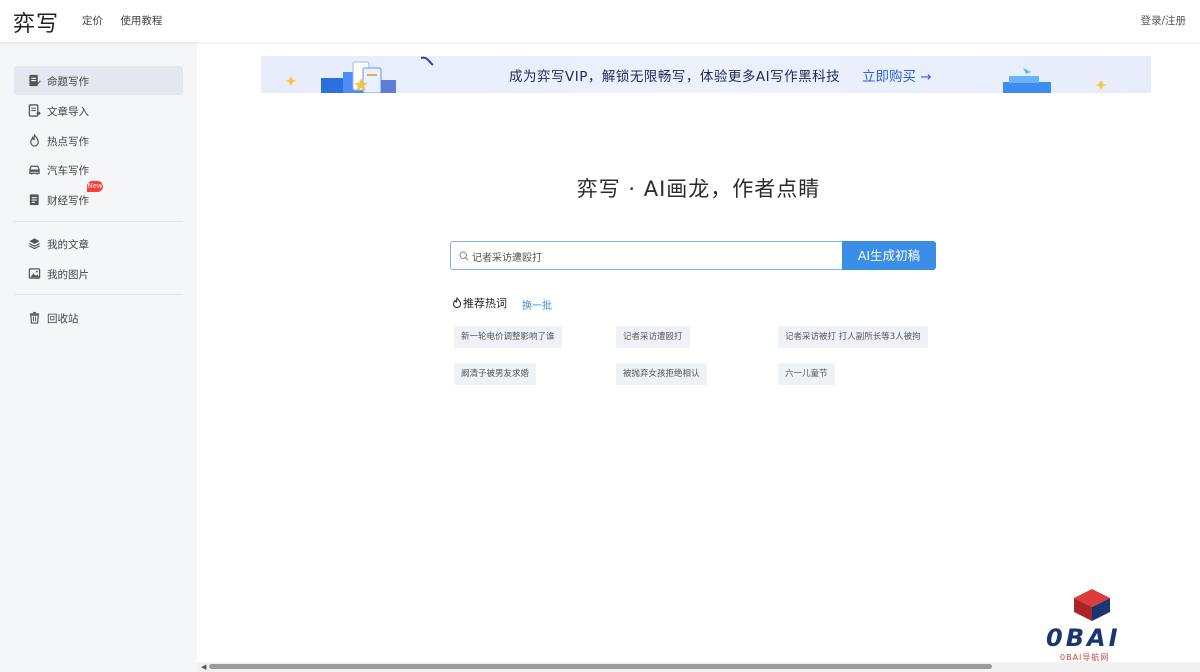 This screenshot has width=1200, height=672. What do you see at coordinates (36, 22) in the screenshot?
I see `app-logo: 弈写` at bounding box center [36, 22].